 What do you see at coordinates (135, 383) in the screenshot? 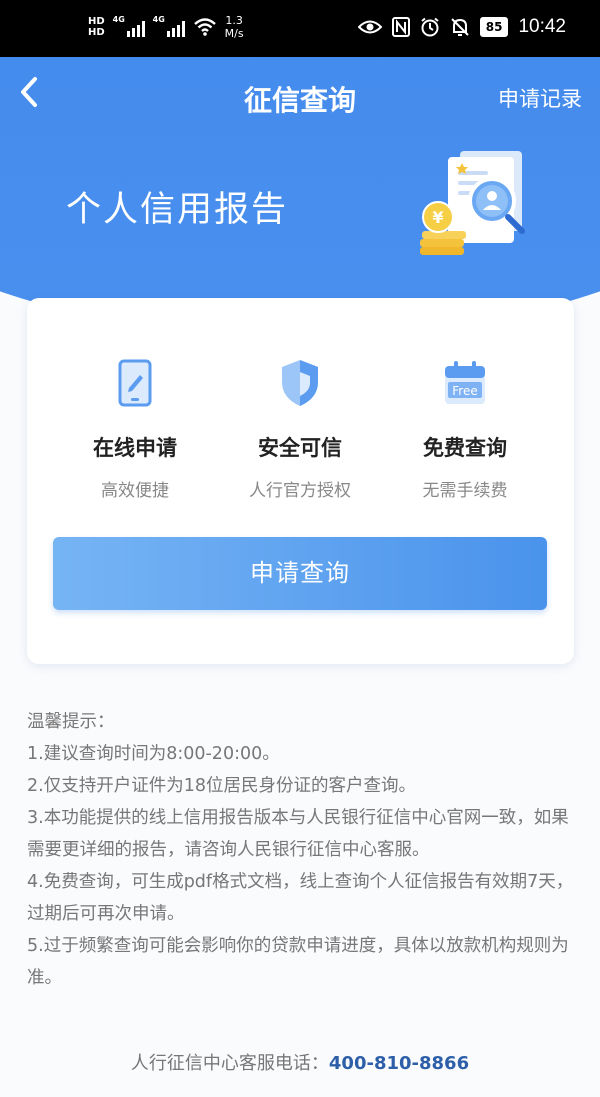
I see `tablet-pen-icon` at bounding box center [135, 383].